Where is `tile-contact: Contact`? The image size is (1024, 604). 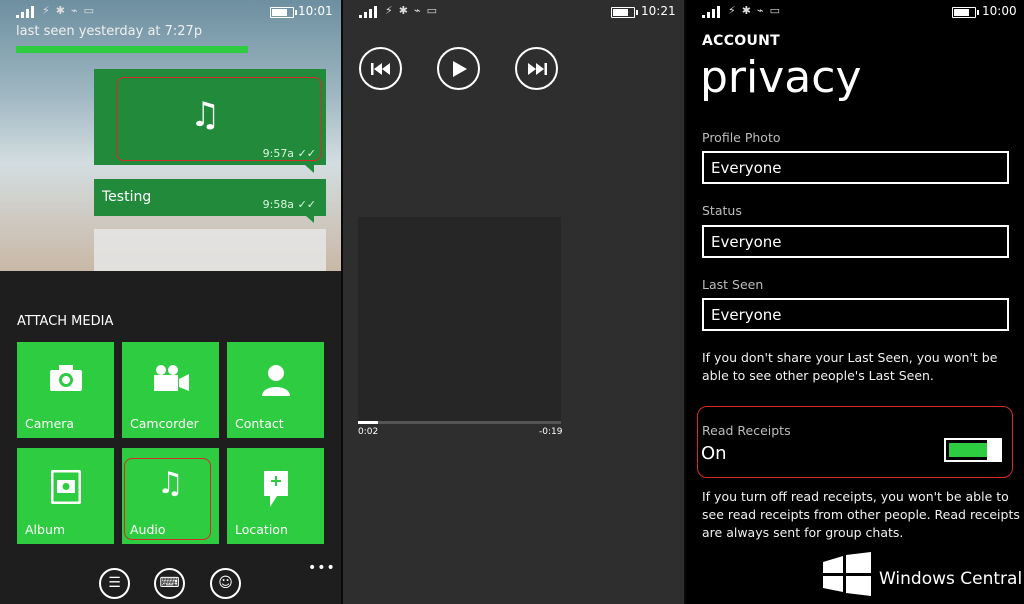 tile-contact: Contact is located at coordinates (275, 390).